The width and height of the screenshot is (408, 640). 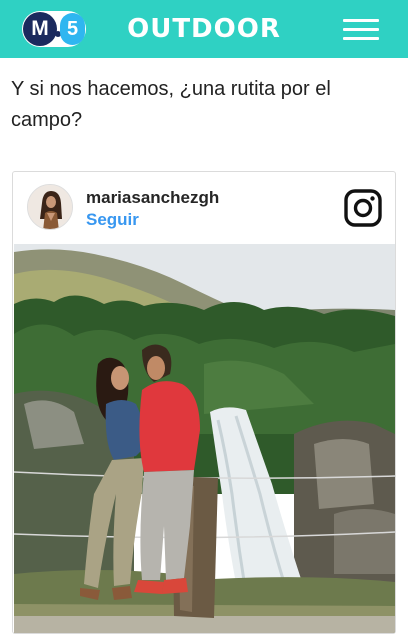 I want to click on instagram-username: mariasanchezgh, so click(x=152, y=198).